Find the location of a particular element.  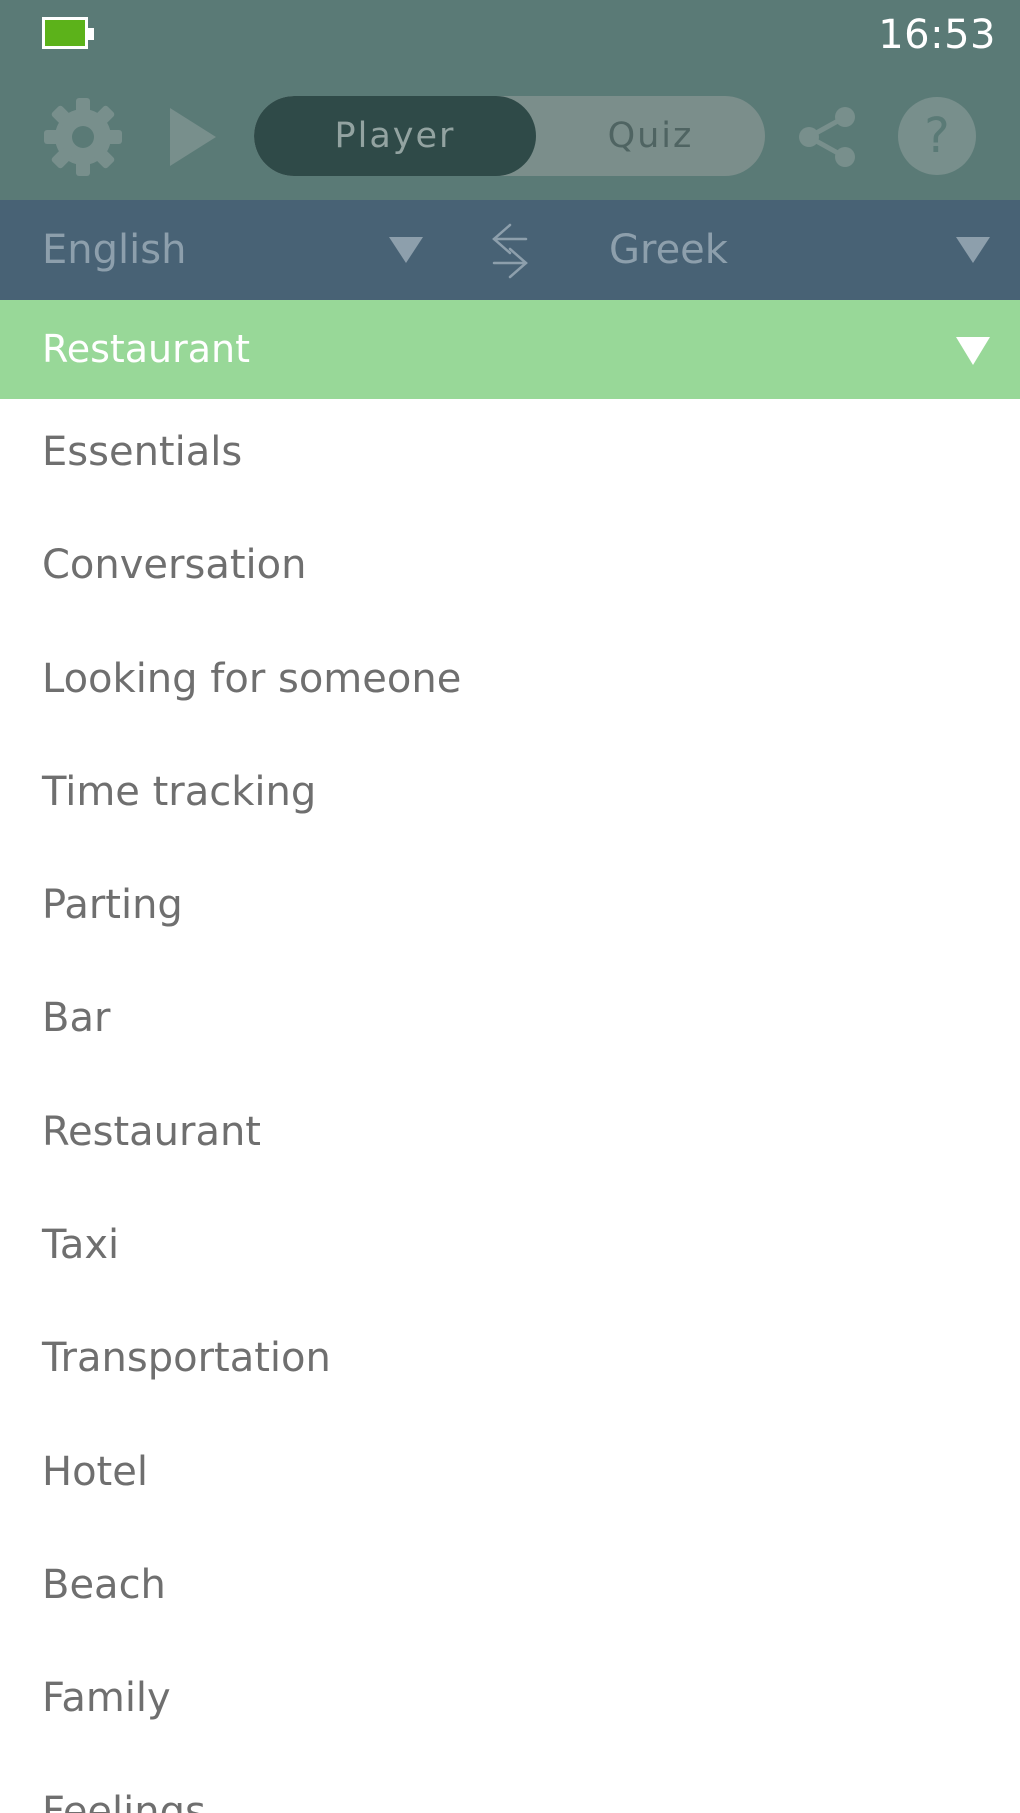

list-item-feelings: Feelings is located at coordinates (510, 1786).